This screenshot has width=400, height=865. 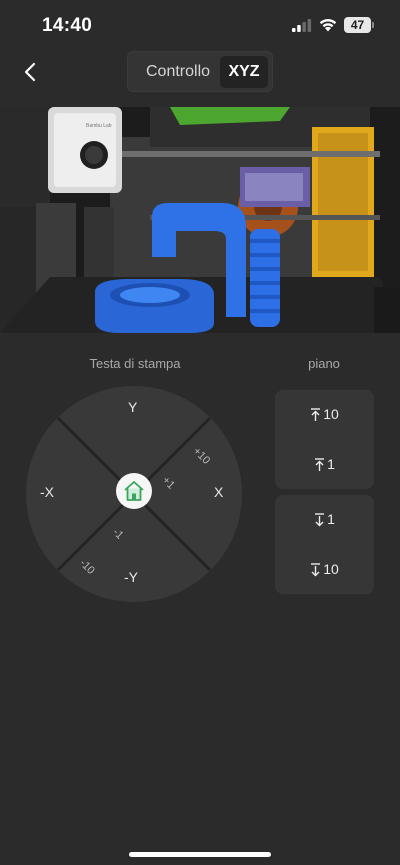 I want to click on bed-down-group: 1 10, so click(x=324, y=544).